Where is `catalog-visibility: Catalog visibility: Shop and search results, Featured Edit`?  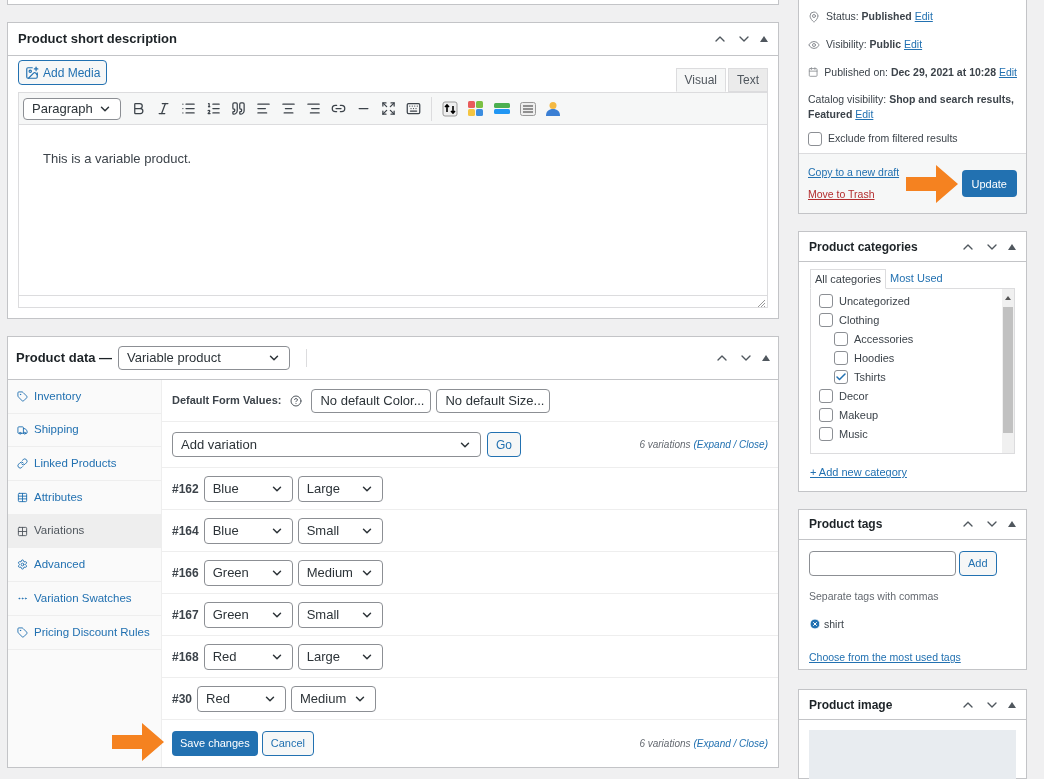
catalog-visibility: Catalog visibility: Shop and search results, Featured Edit is located at coordinates (911, 107).